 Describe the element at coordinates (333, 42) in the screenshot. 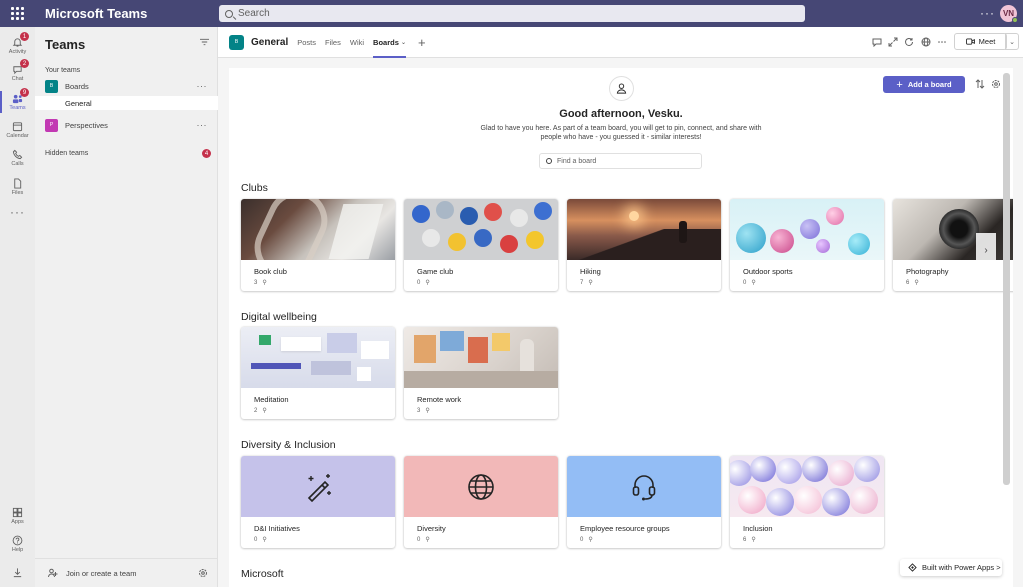

I see `tab-files: Files` at that location.